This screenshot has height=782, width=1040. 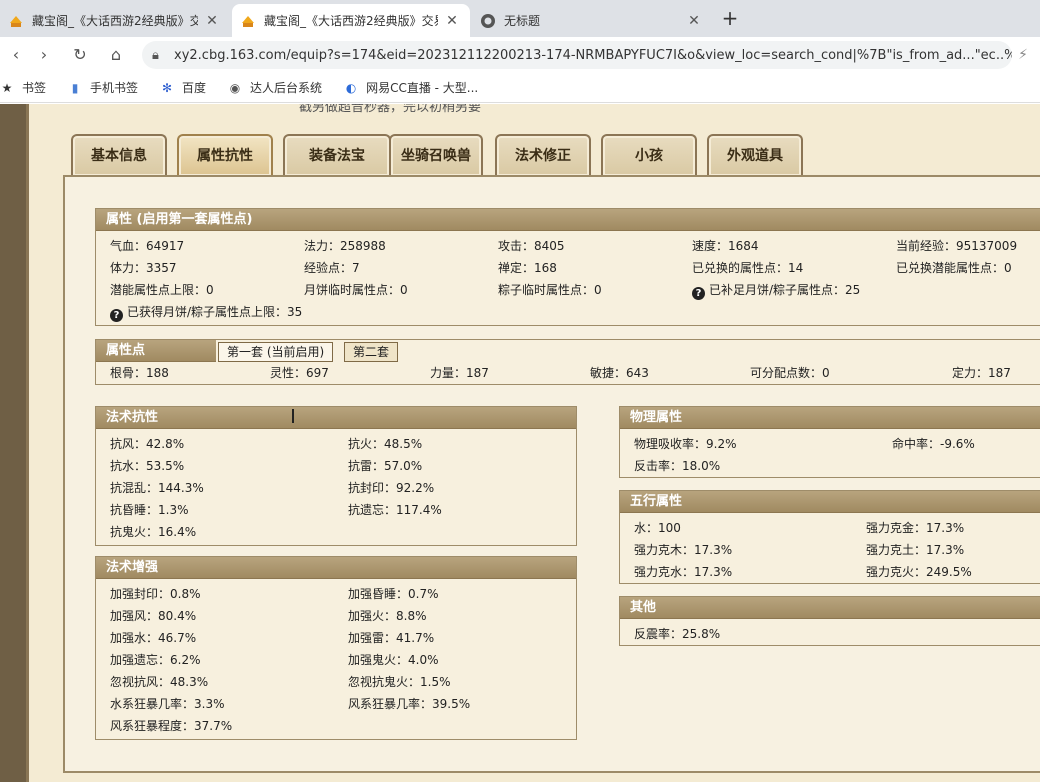 I want to click on enhance-value: 风系狂暴程度：37.7%, so click(x=171, y=726).